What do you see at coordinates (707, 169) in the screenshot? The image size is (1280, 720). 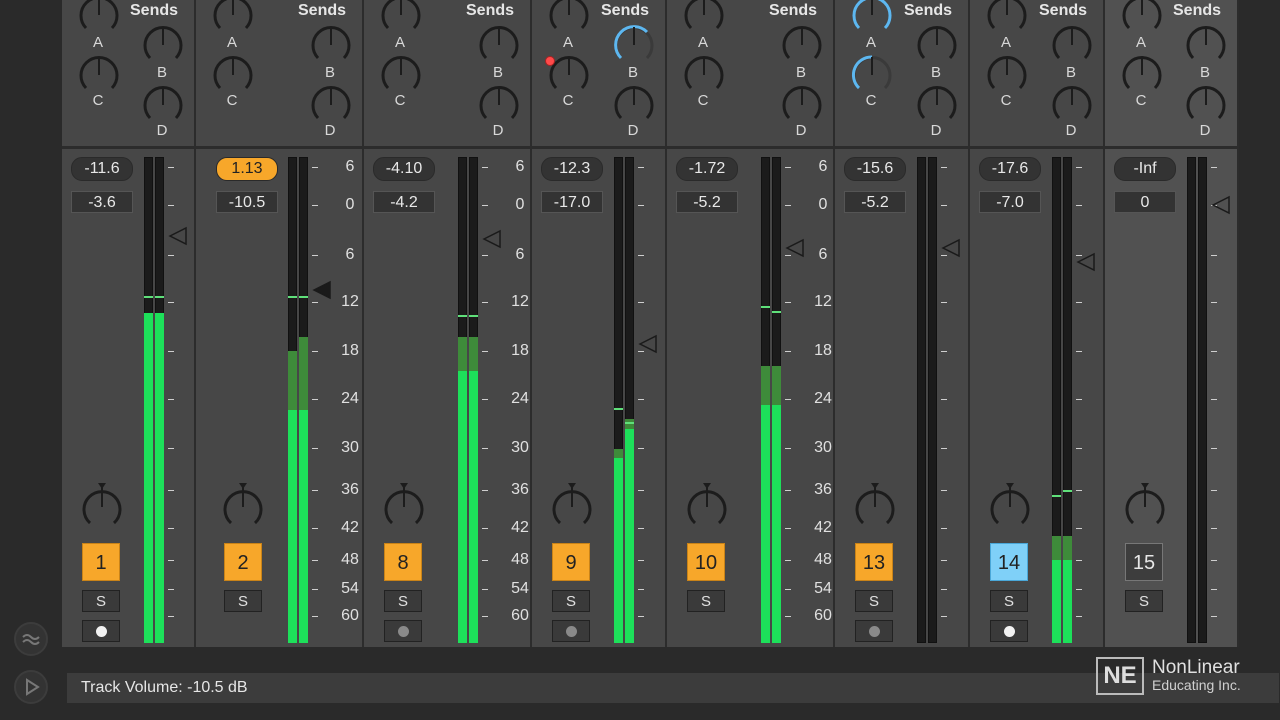 I see `track-volume-display: -1.72` at bounding box center [707, 169].